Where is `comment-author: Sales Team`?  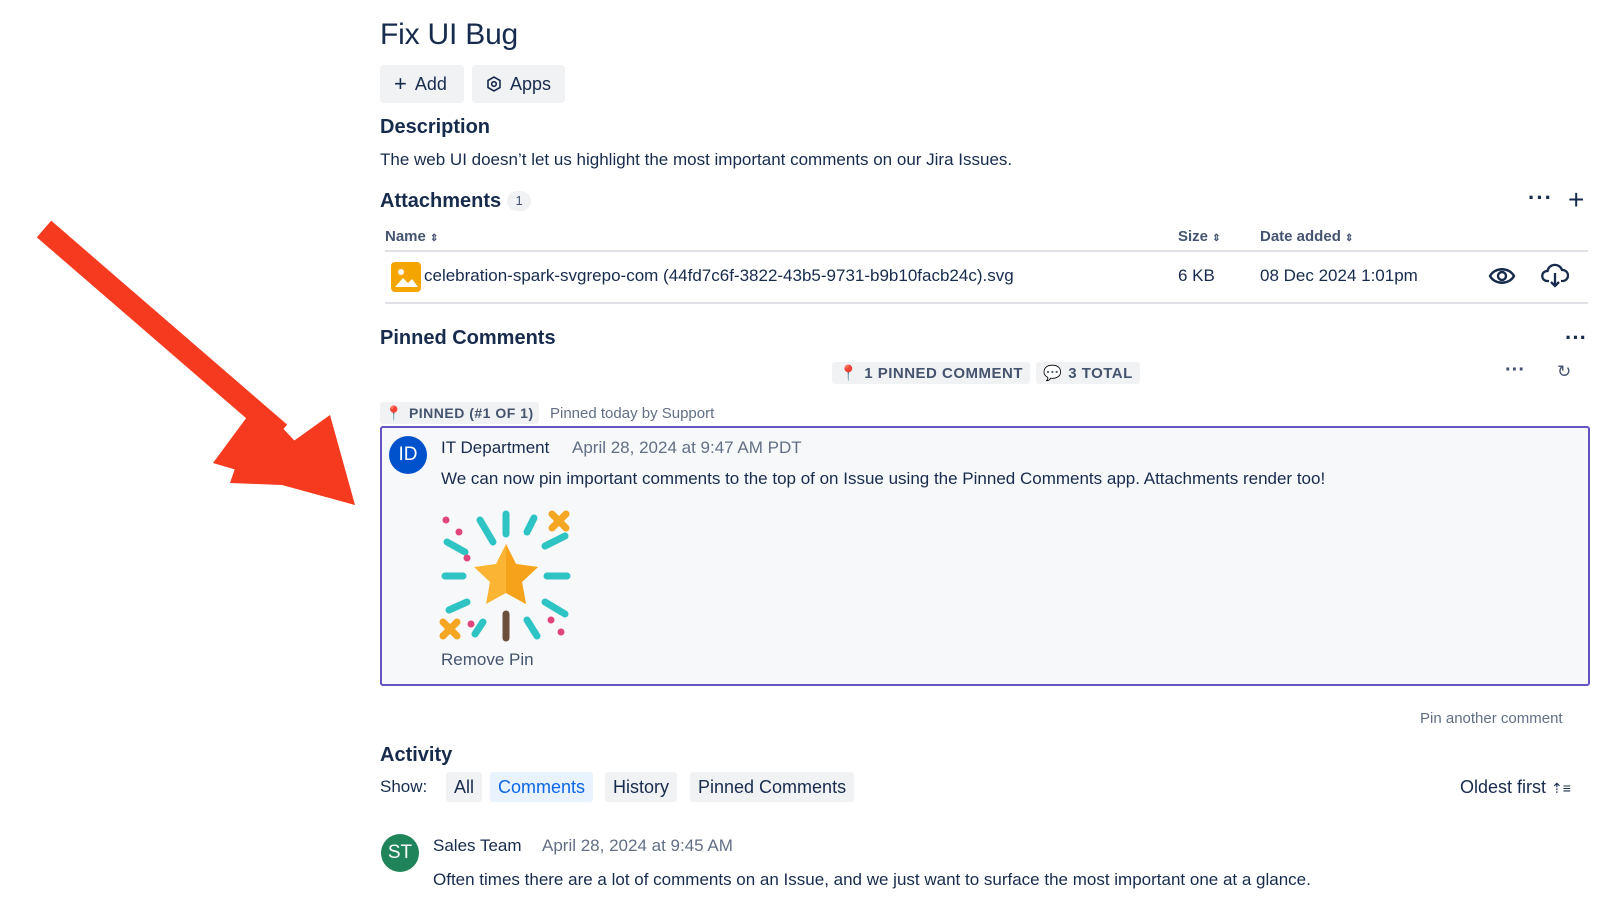
comment-author: Sales Team is located at coordinates (477, 845).